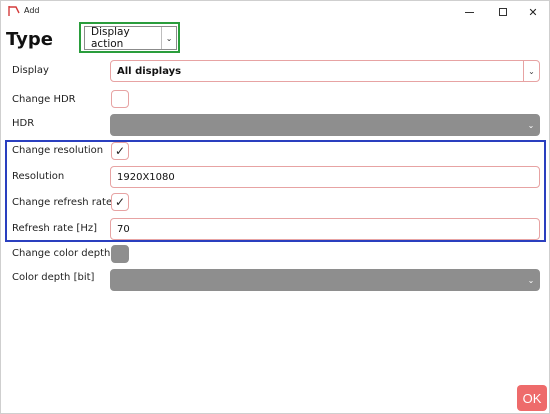 Image resolution: width=550 pixels, height=414 pixels. Describe the element at coordinates (61, 253) in the screenshot. I see `change-color-depth-label: Change color depth` at that location.